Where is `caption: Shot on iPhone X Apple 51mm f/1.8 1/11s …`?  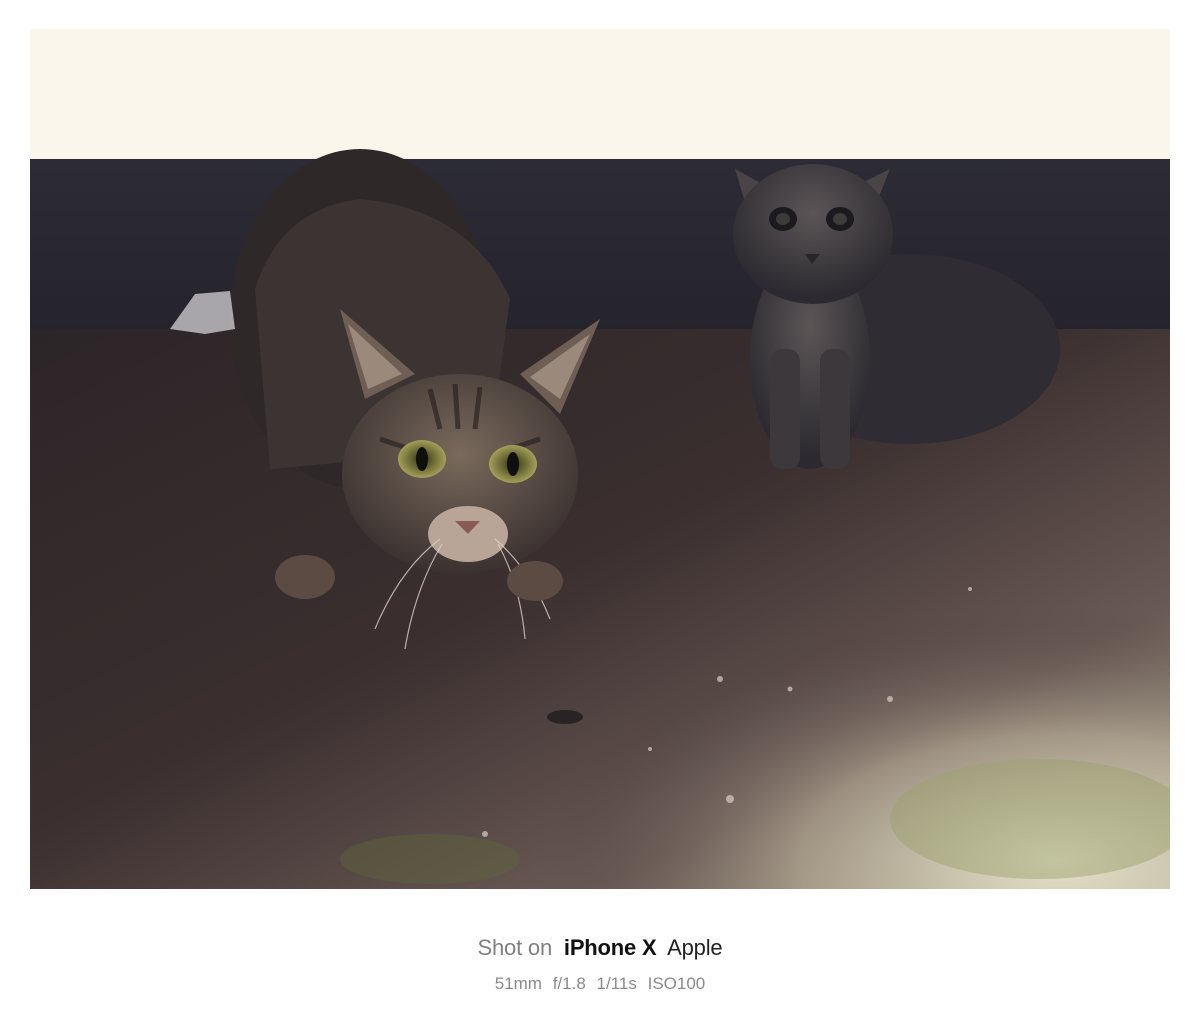 caption: Shot on iPhone X Apple 51mm f/1.8 1/11s … is located at coordinates (600, 964).